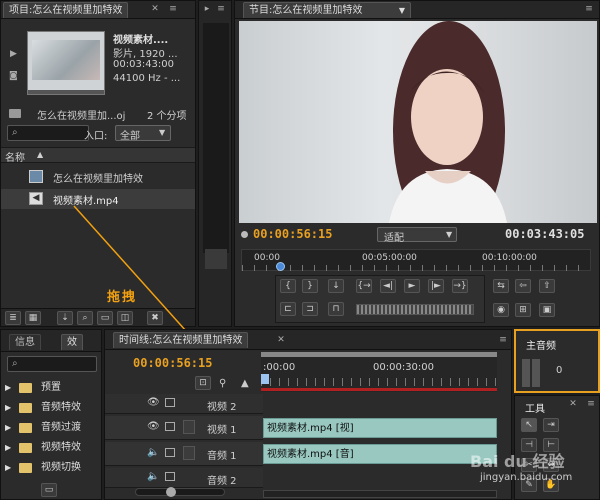  I want to click on add-marker-button: ↓, so click(336, 286).